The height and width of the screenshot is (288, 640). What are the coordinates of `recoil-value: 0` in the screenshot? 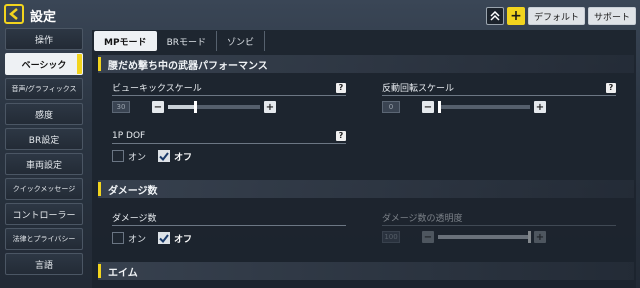 It's located at (391, 107).